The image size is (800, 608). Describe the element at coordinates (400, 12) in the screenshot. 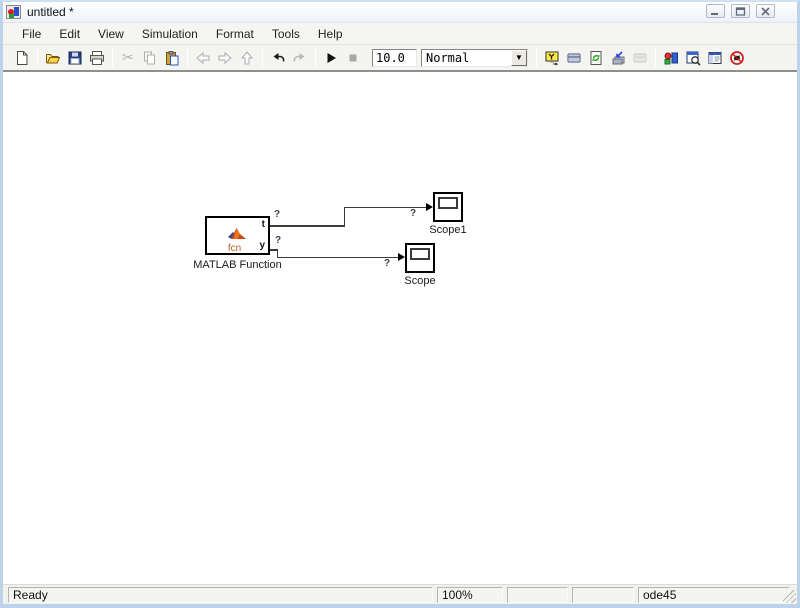

I see `title-bar: untitled *` at that location.